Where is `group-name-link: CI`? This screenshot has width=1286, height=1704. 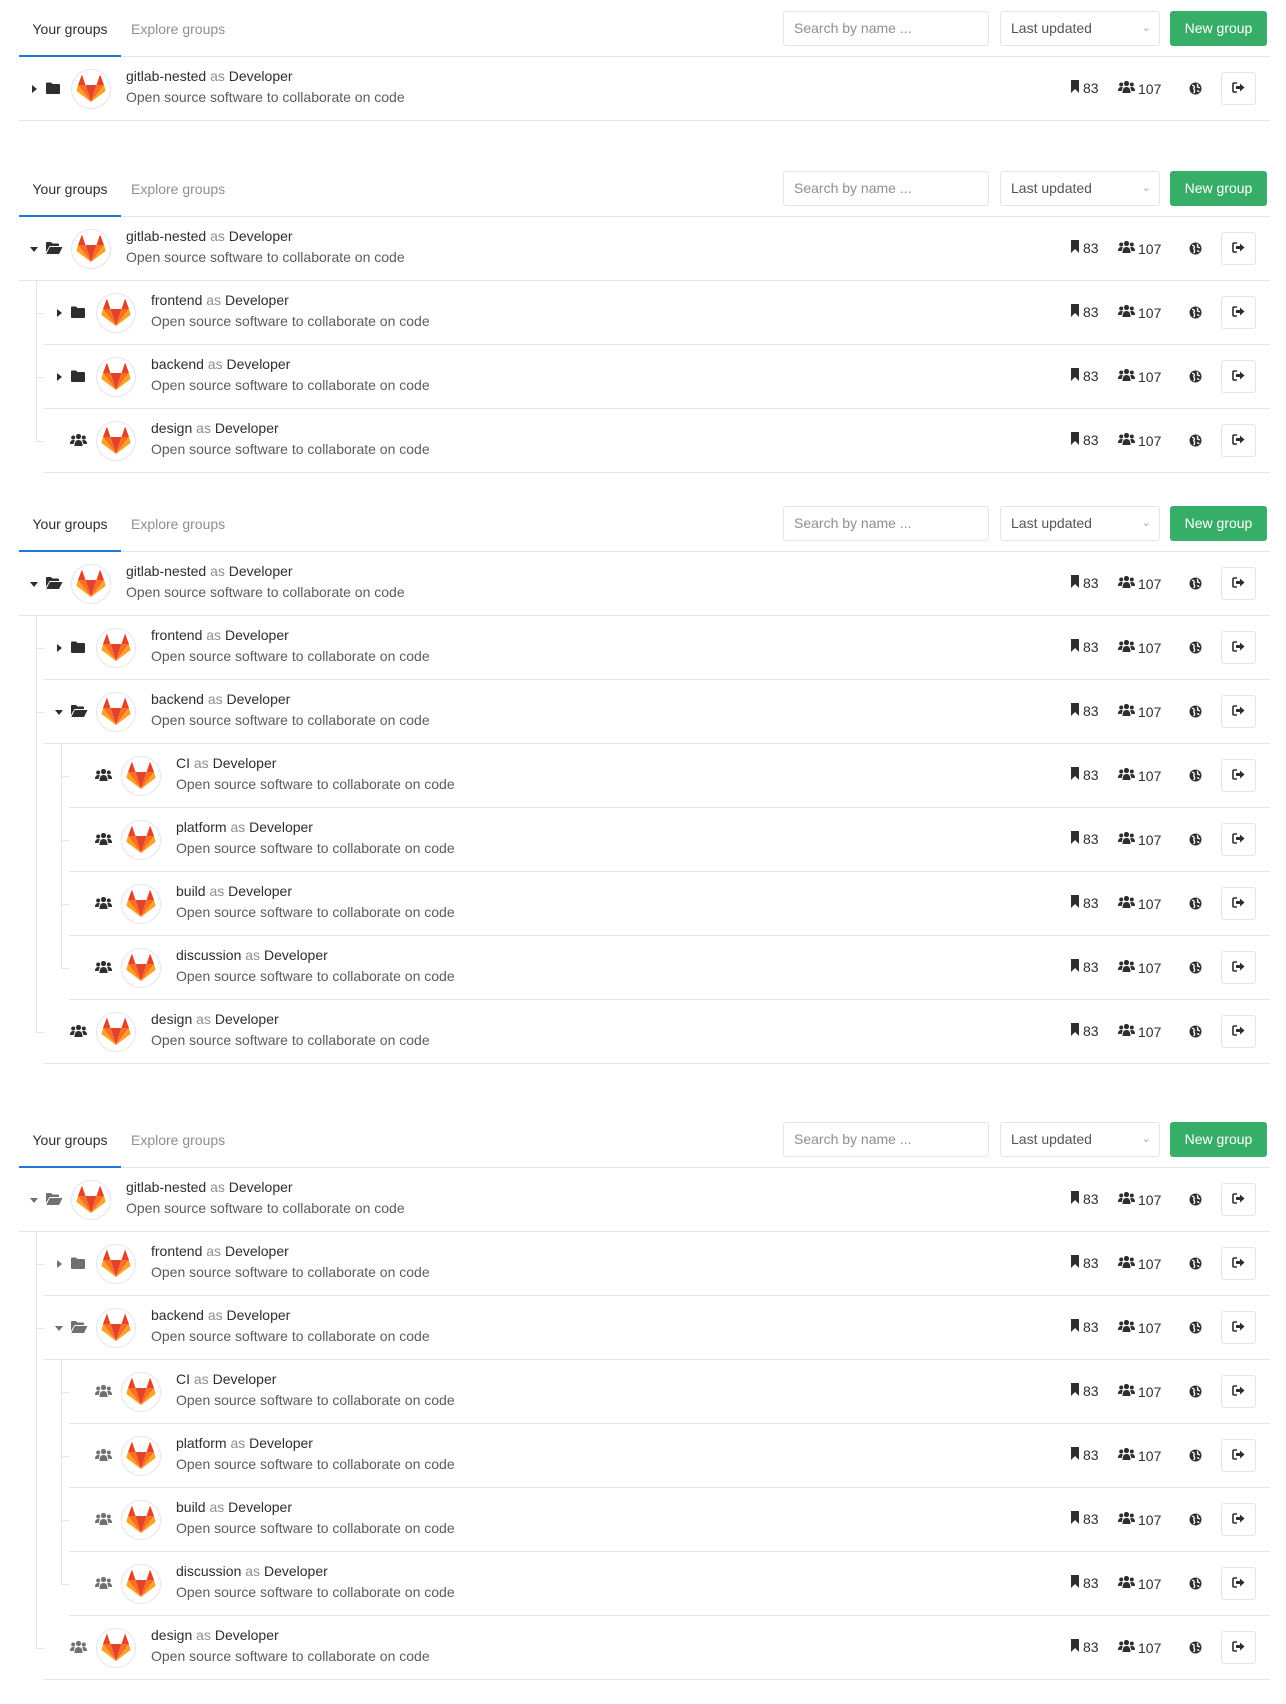 group-name-link: CI is located at coordinates (183, 763).